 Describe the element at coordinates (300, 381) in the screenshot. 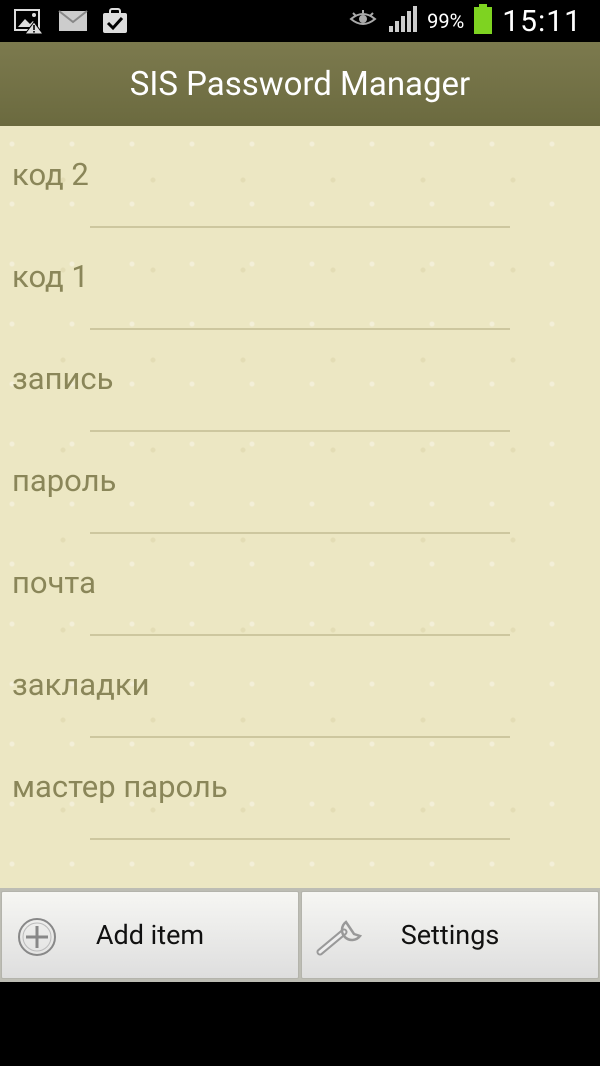

I see `list-item: запись` at that location.